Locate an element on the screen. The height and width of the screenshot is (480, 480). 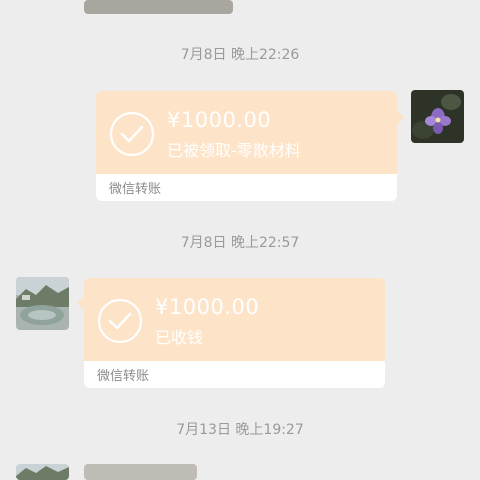
timestamp: 7月13日 晚上19:27 is located at coordinates (240, 430).